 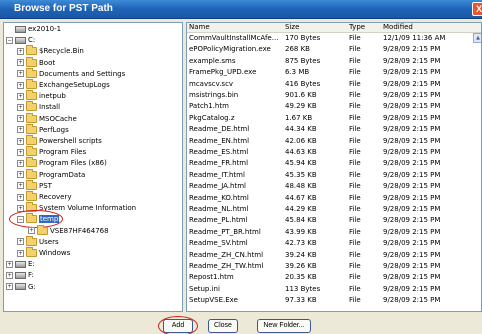 What do you see at coordinates (303, 38) in the screenshot?
I see `file-size: 170 Bytes` at bounding box center [303, 38].